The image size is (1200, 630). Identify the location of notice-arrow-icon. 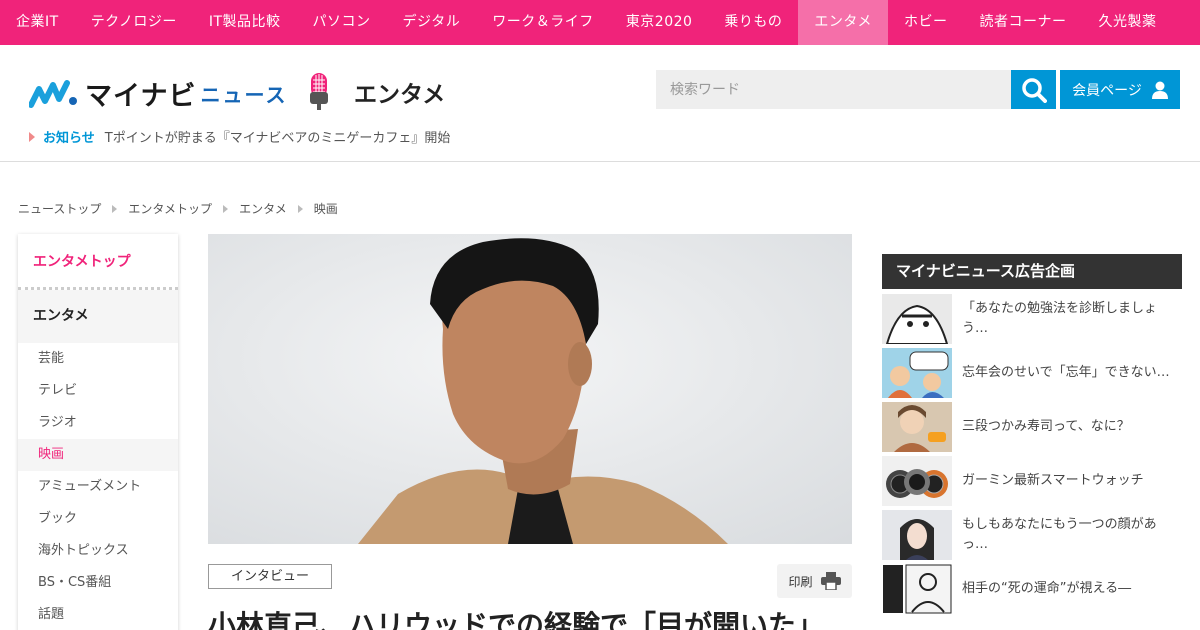
(32, 136).